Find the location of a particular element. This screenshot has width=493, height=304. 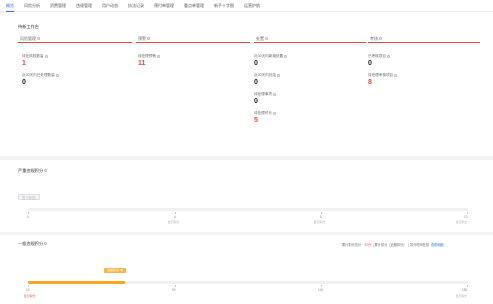

tick-label: 4 is located at coordinates (175, 217).